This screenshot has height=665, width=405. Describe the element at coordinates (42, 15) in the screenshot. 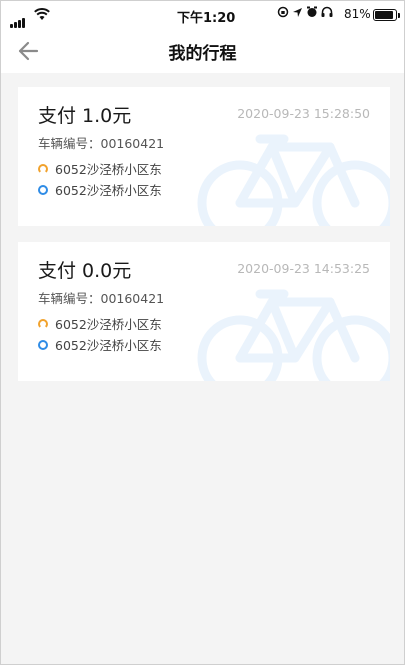

I see `wifi-icon` at that location.